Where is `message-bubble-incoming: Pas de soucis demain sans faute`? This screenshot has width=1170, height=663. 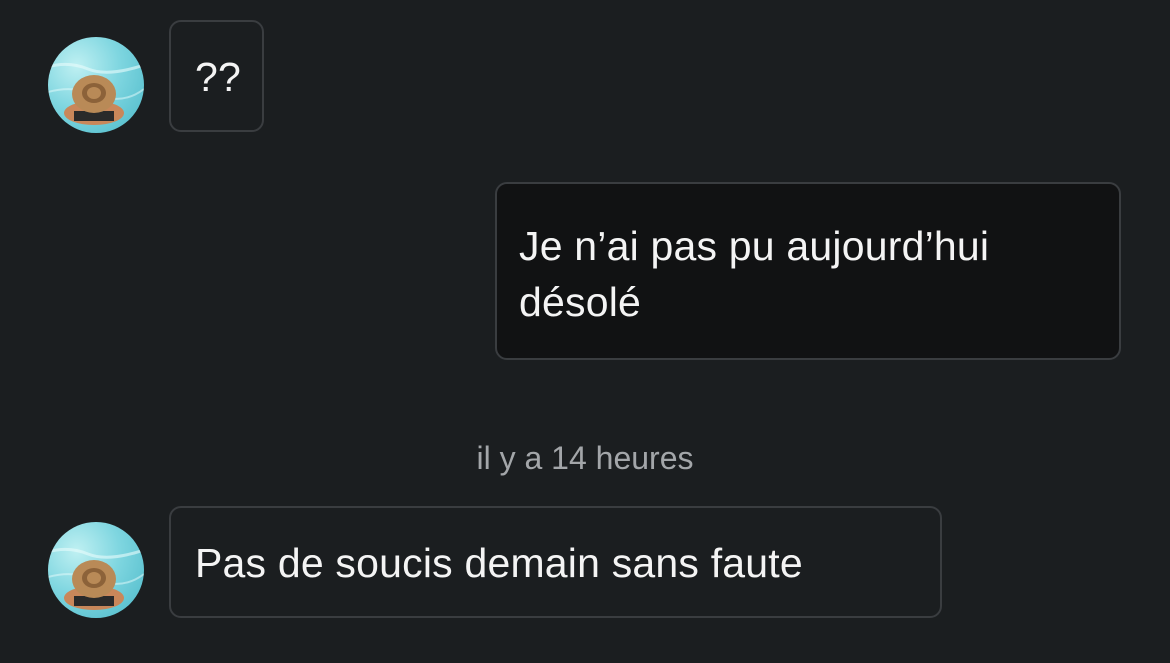
message-bubble-incoming: Pas de soucis demain sans faute is located at coordinates (555, 562).